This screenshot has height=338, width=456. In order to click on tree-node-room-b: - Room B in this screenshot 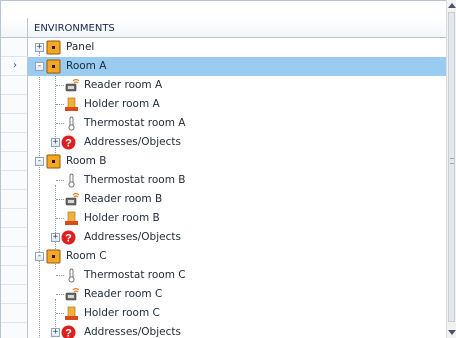, I will do `click(237, 161)`.